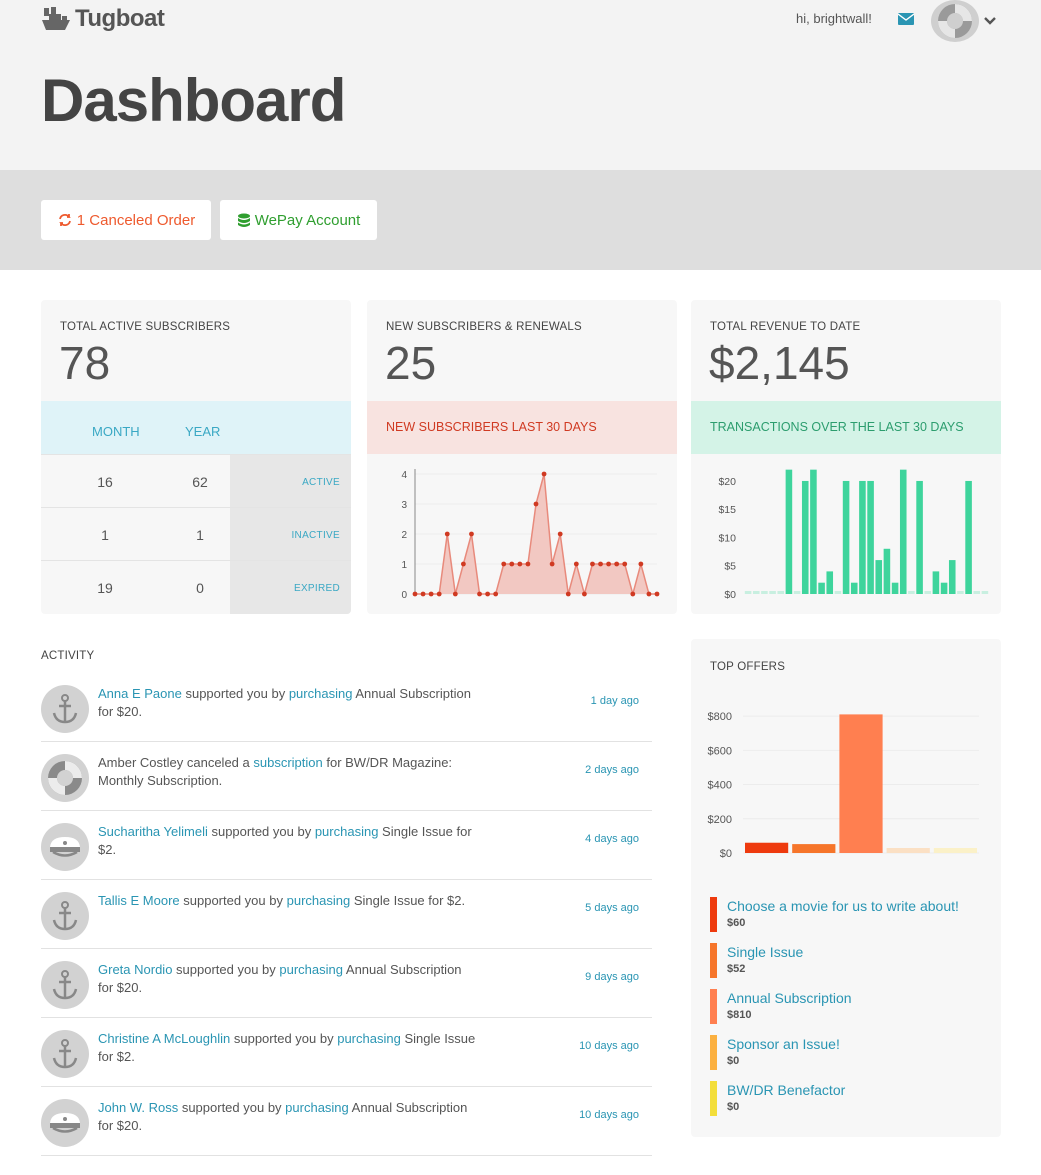 Image resolution: width=1041 pixels, height=1175 pixels. Describe the element at coordinates (850, 966) in the screenshot. I see `offer-item: Single Issue $52` at that location.